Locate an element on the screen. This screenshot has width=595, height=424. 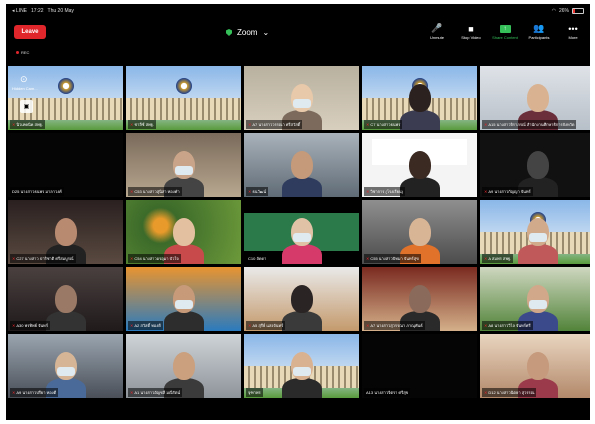
participant-name-label: ✕ธนวัฒน์ is located at coordinates (257, 191).